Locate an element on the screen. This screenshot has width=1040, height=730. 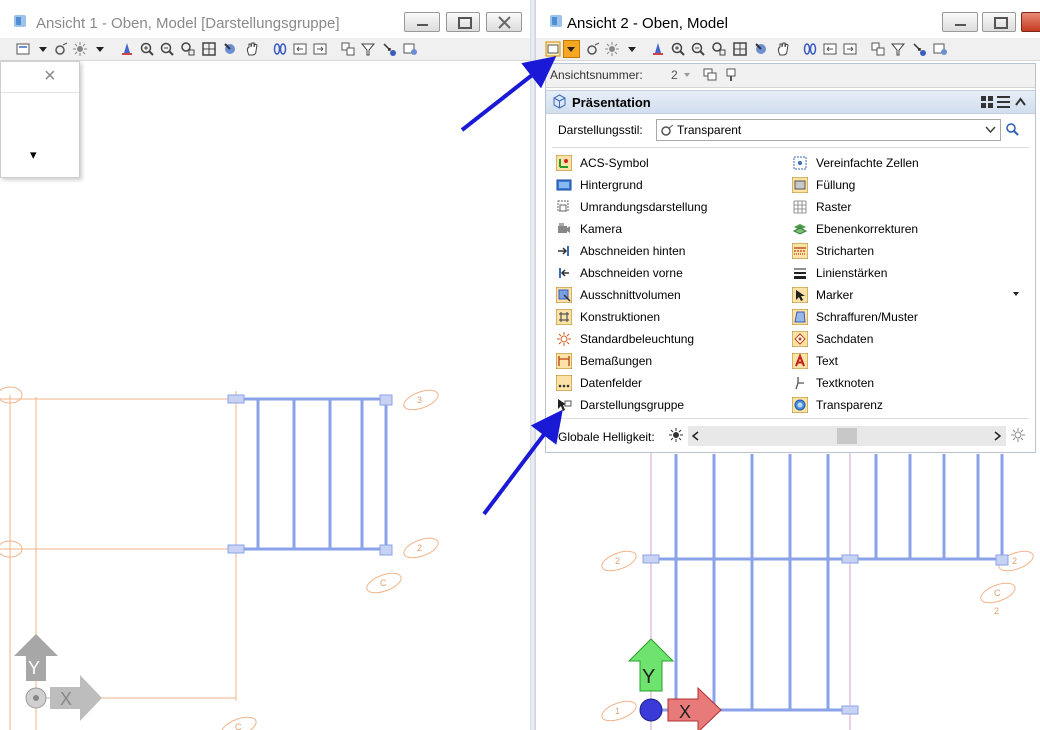
item-label: Kamera is located at coordinates (601, 229).